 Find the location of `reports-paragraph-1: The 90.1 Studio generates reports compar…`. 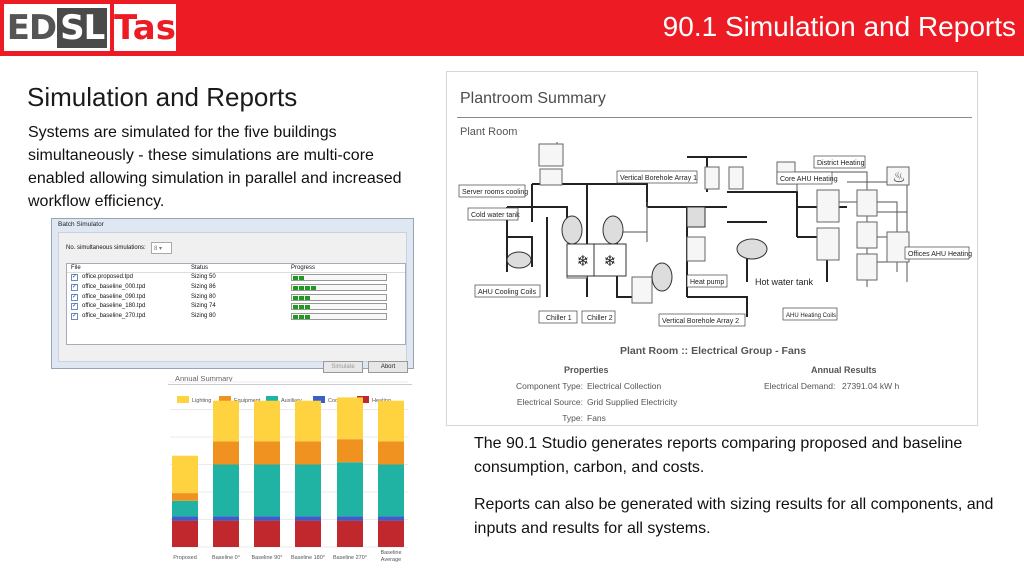

reports-paragraph-1: The 90.1 Studio generates reports compar… is located at coordinates (718, 455).